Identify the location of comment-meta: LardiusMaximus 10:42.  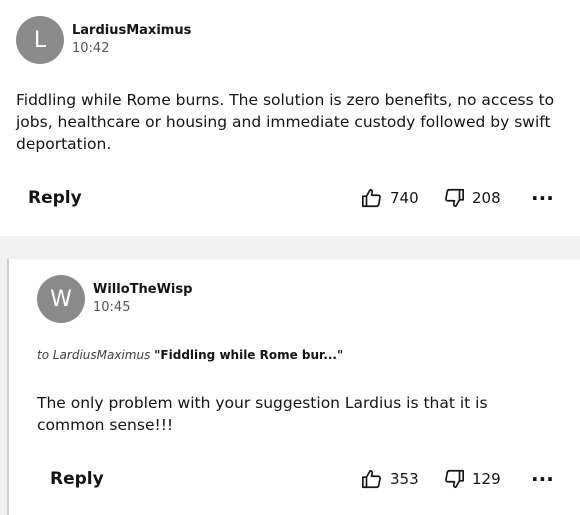
(131, 40).